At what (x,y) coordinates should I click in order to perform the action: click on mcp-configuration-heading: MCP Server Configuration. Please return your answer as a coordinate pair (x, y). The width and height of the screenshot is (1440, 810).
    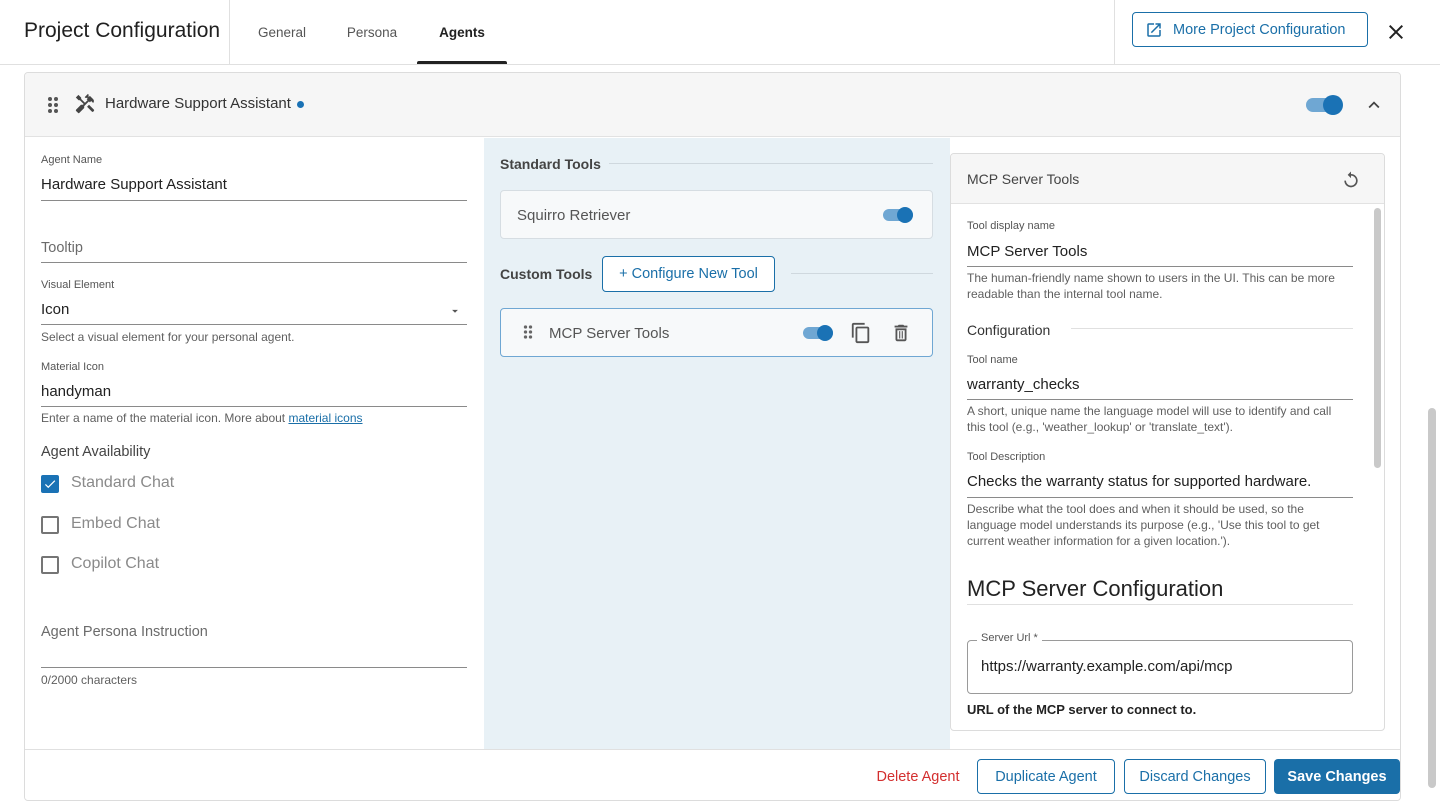
    Looking at the image, I should click on (1095, 588).